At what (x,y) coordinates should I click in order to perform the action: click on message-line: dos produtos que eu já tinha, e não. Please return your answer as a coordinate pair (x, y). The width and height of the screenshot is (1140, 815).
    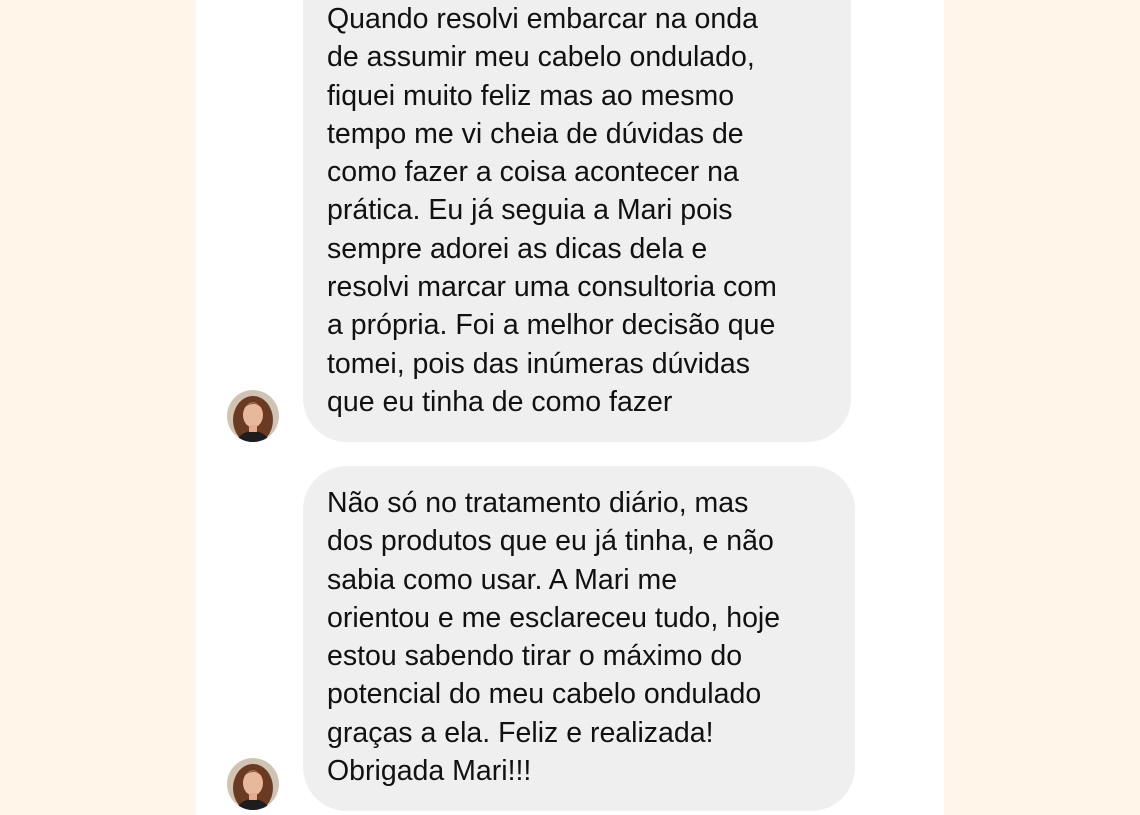
    Looking at the image, I should click on (550, 541).